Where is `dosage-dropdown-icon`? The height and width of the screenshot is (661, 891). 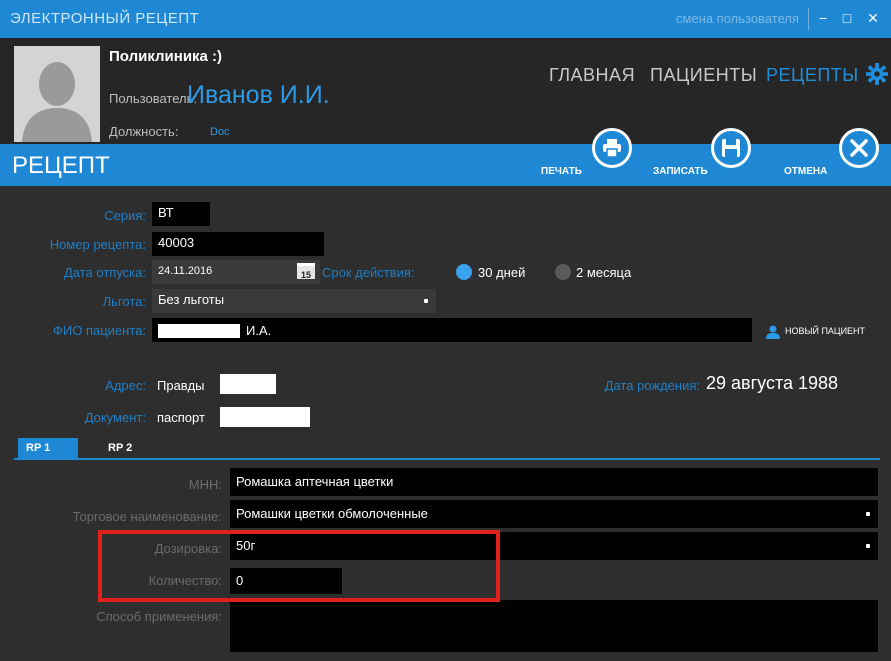 dosage-dropdown-icon is located at coordinates (868, 546).